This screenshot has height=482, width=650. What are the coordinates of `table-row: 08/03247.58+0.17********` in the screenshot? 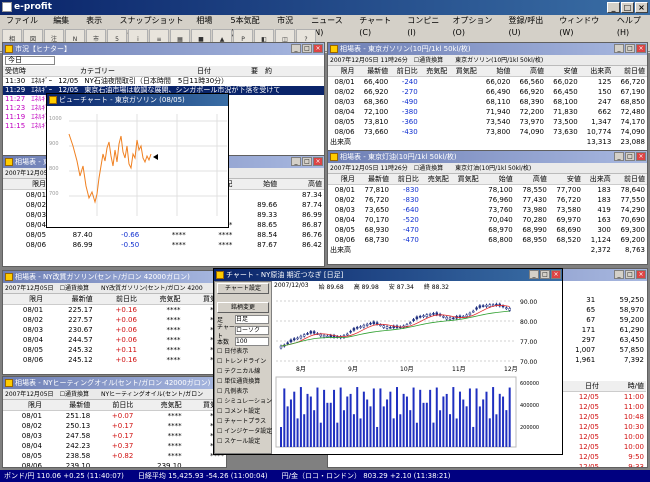 It's located at (114, 436).